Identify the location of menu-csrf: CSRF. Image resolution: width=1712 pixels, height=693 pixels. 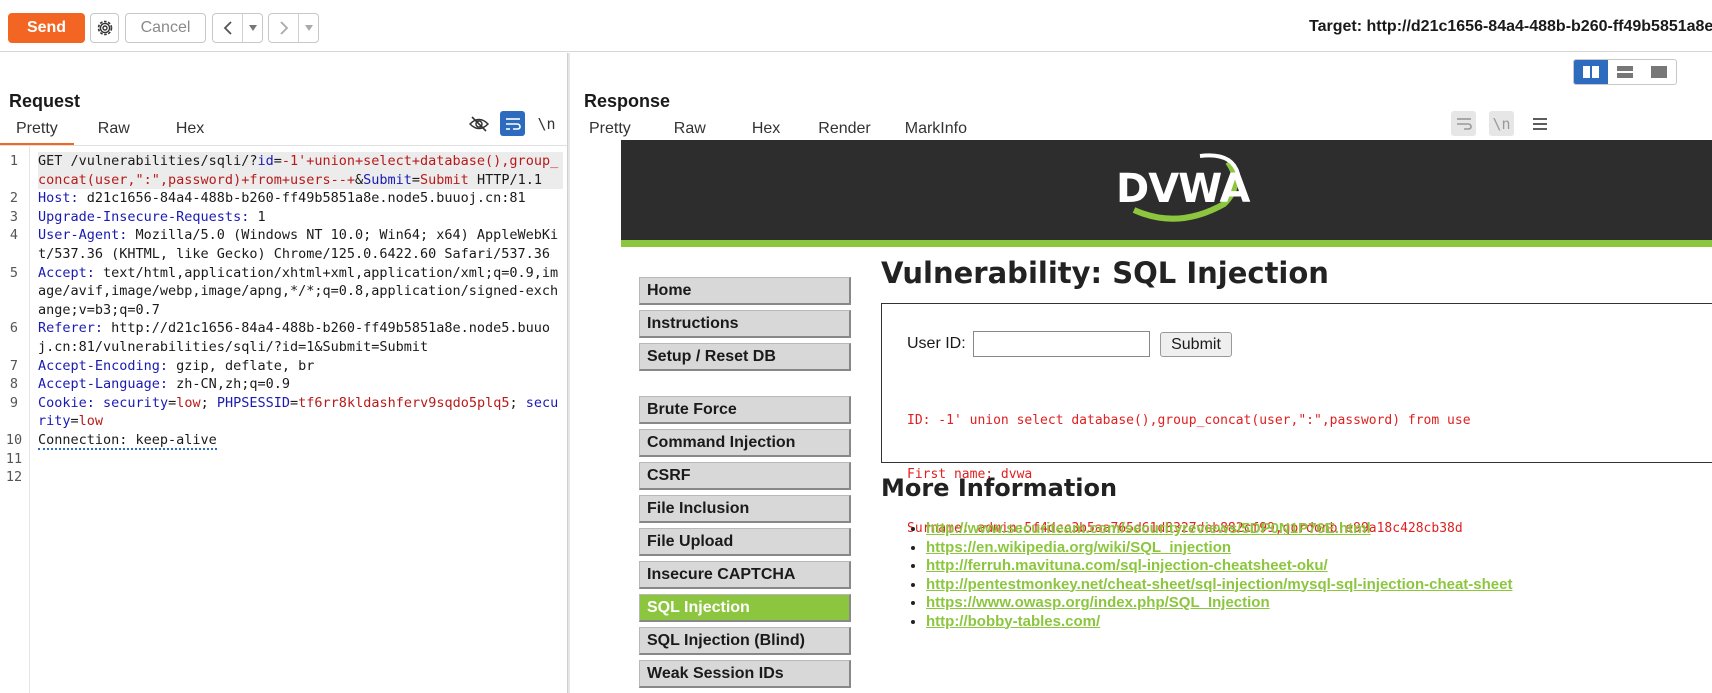
(745, 476).